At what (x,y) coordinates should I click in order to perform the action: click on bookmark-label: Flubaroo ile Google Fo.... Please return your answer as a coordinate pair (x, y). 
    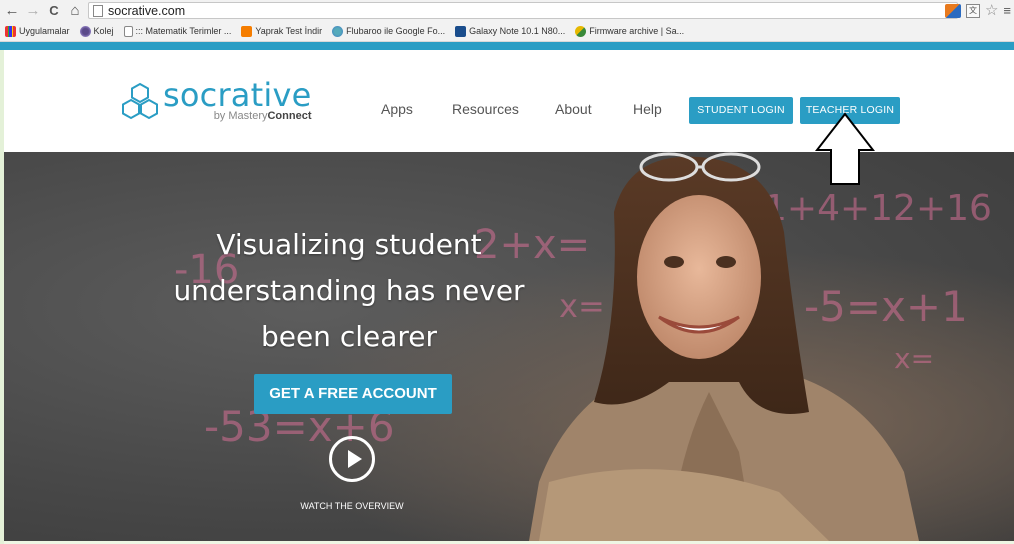
    Looking at the image, I should click on (396, 31).